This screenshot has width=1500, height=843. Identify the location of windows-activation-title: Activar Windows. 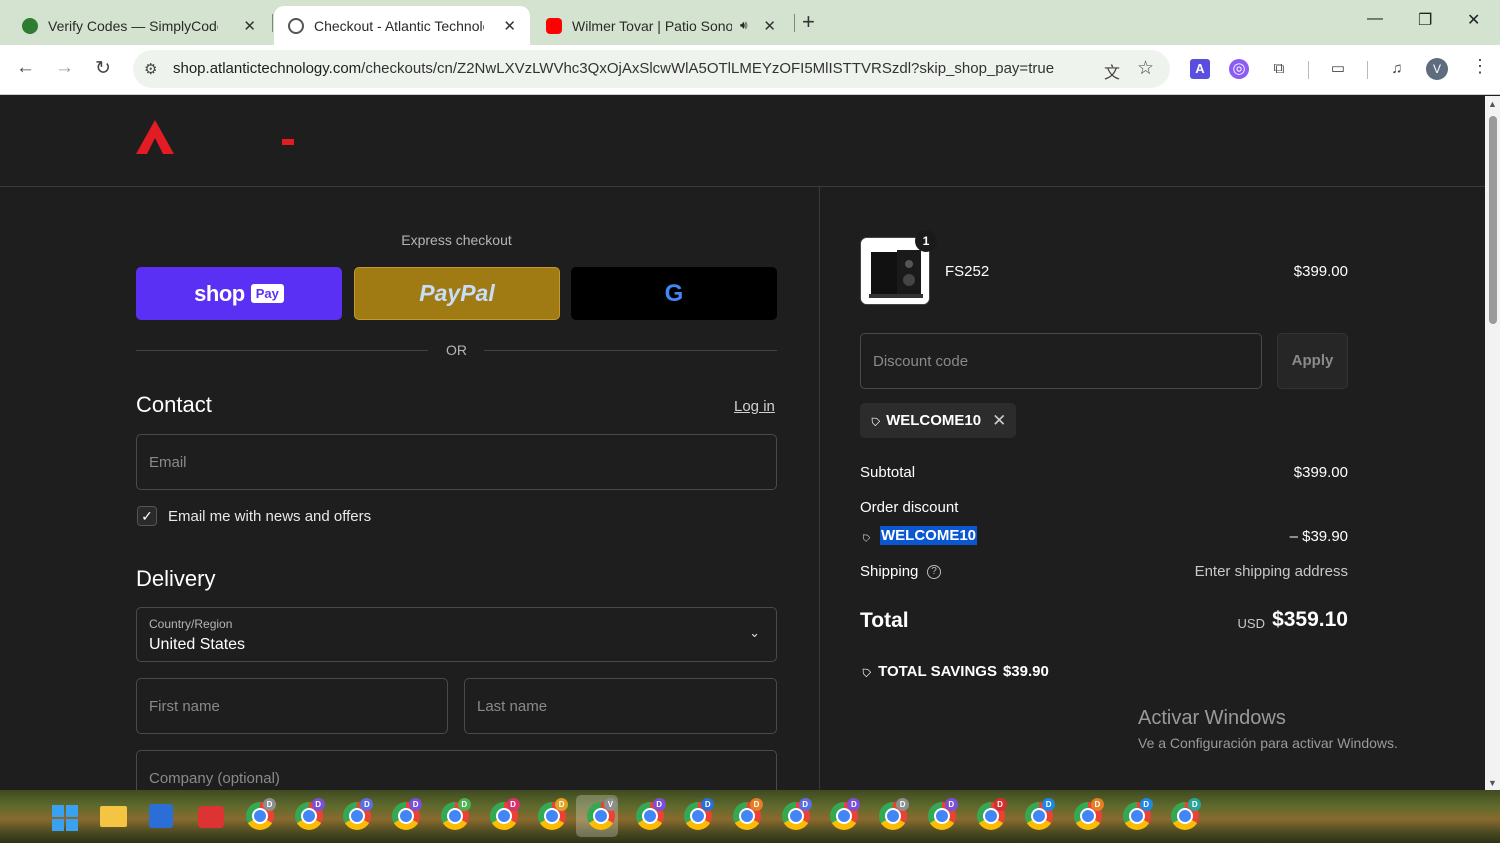
(1212, 718).